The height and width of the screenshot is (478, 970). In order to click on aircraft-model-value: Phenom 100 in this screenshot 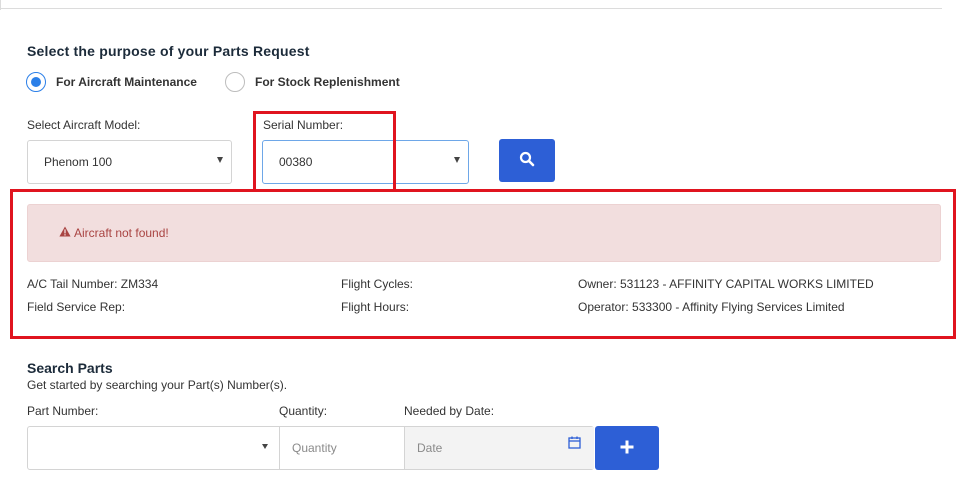, I will do `click(78, 162)`.